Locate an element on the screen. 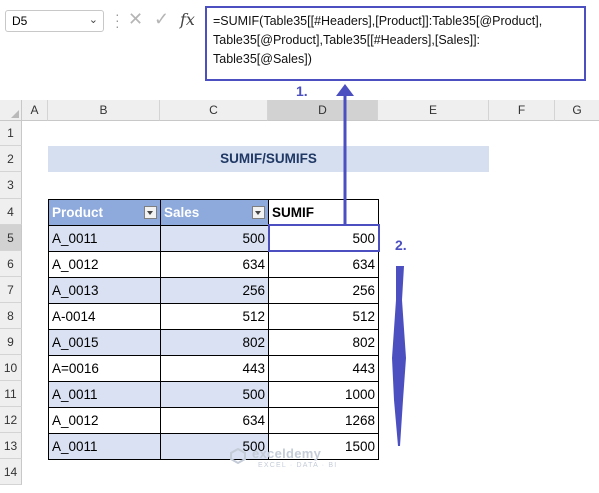  select-all-icon is located at coordinates (15, 114).